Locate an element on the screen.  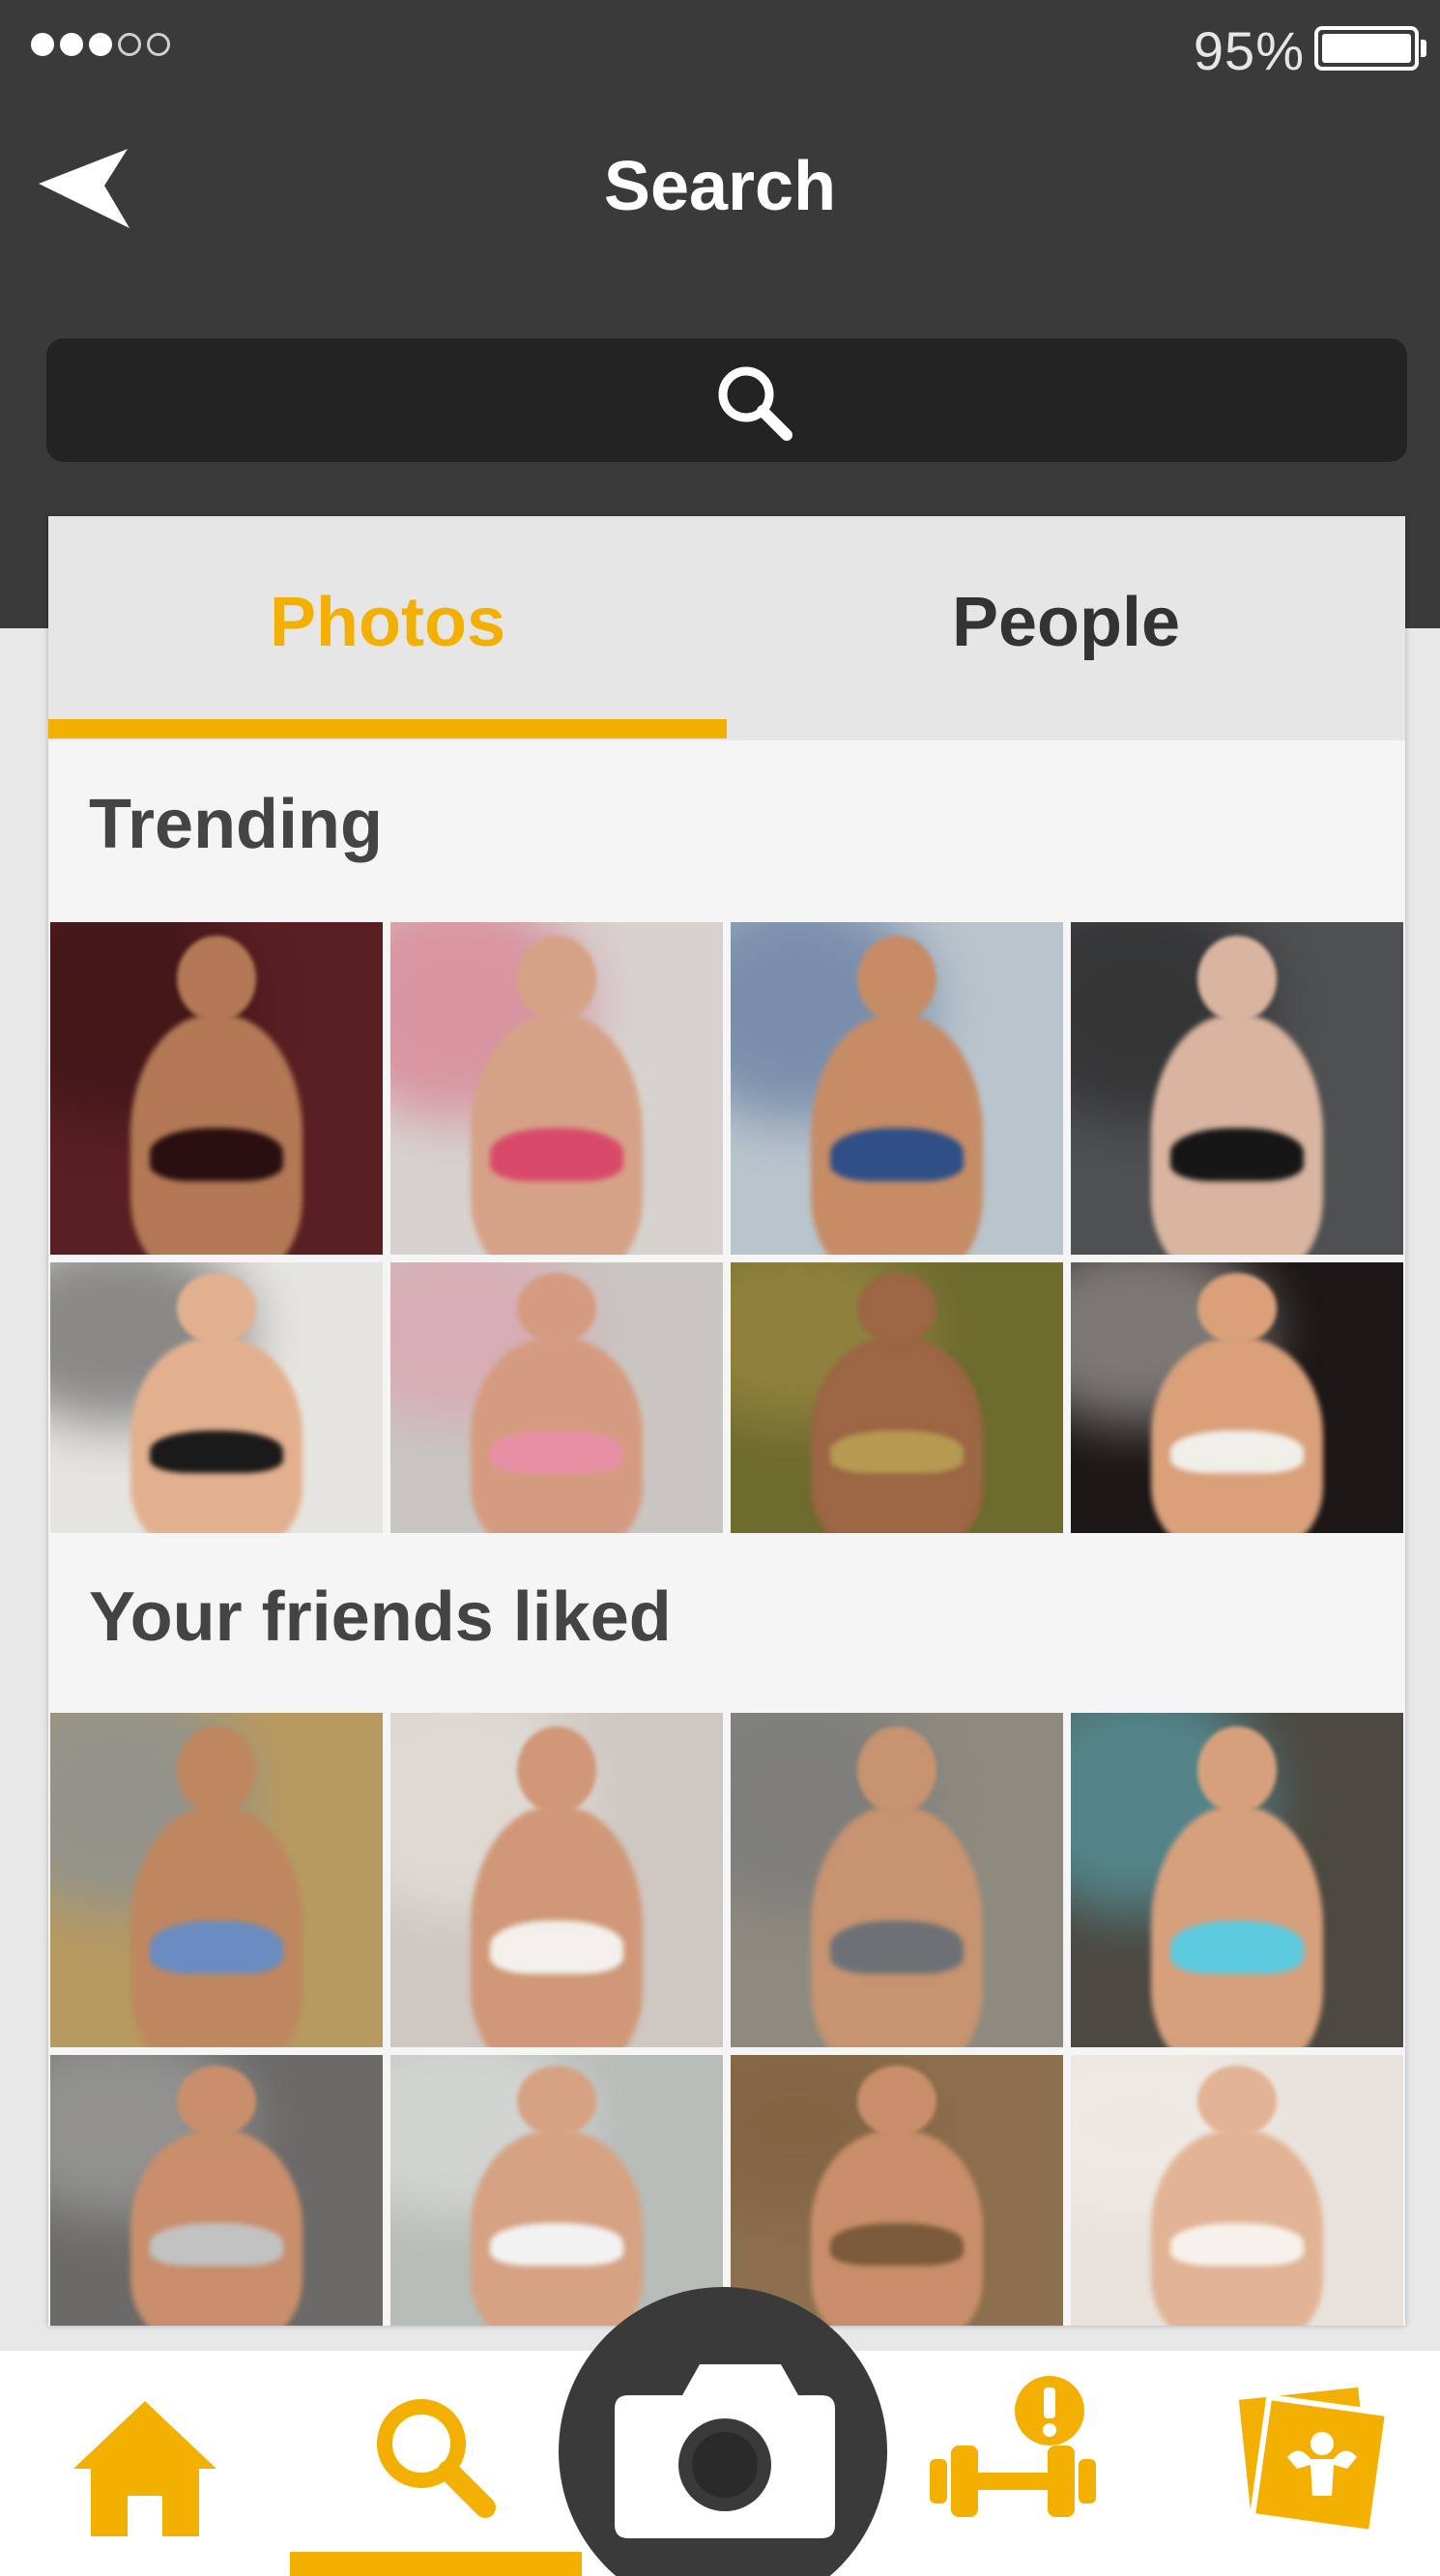
nav-home is located at coordinates (145, 2463).